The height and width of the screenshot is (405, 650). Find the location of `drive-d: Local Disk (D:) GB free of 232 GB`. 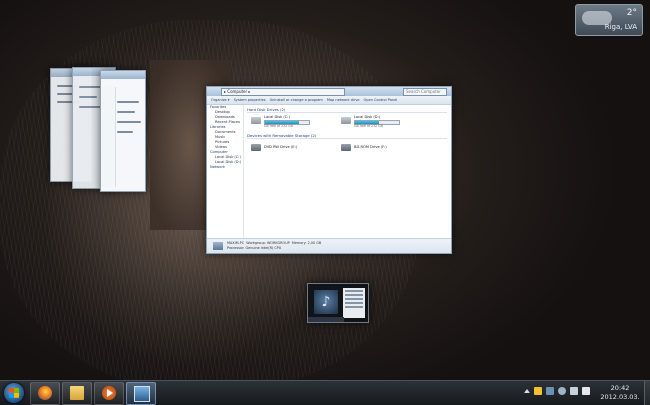

drive-d: Local Disk (D:) GB free of 232 GB is located at coordinates (376, 122).